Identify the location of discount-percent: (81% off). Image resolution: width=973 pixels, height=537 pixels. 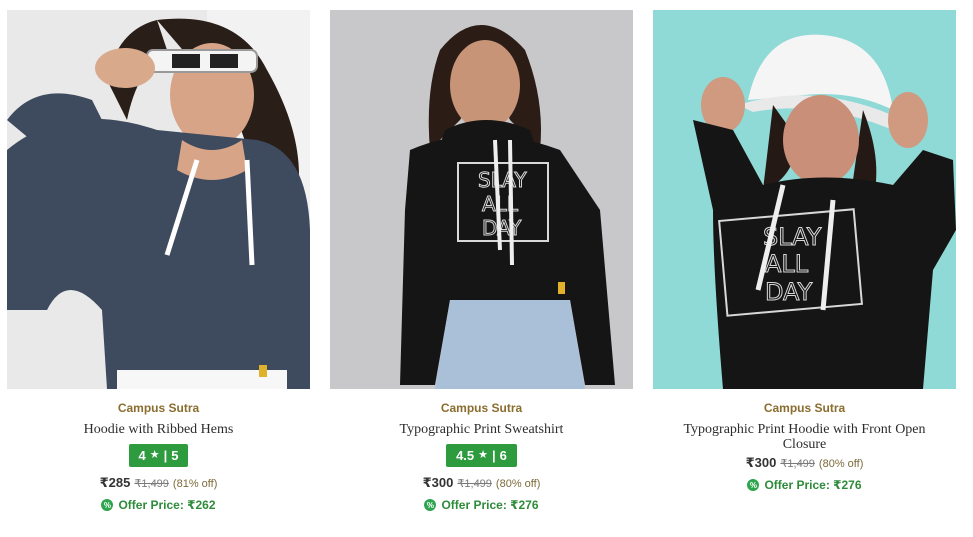
(195, 484).